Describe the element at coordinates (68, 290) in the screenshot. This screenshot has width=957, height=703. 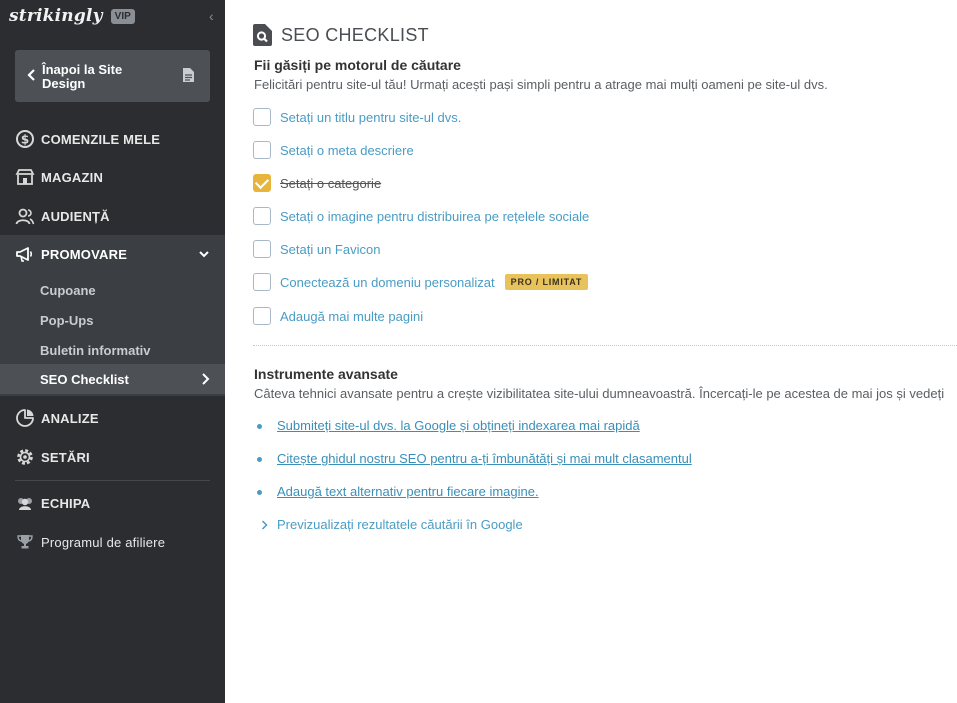
I see `sub-label-coupons: Cupoane` at that location.